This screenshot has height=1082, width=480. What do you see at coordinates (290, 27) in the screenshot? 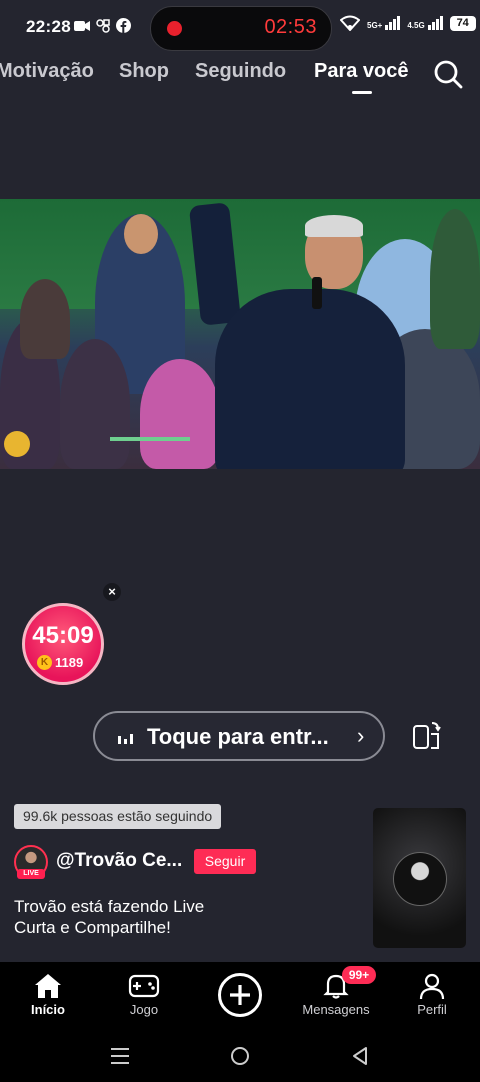
I see `recording-timer: 02:53` at bounding box center [290, 27].